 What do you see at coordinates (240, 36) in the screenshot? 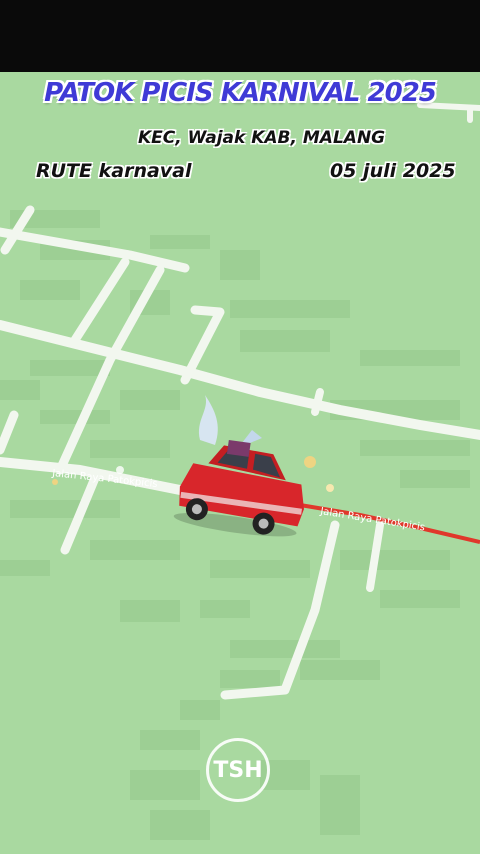
I see `top-status-bar` at bounding box center [240, 36].